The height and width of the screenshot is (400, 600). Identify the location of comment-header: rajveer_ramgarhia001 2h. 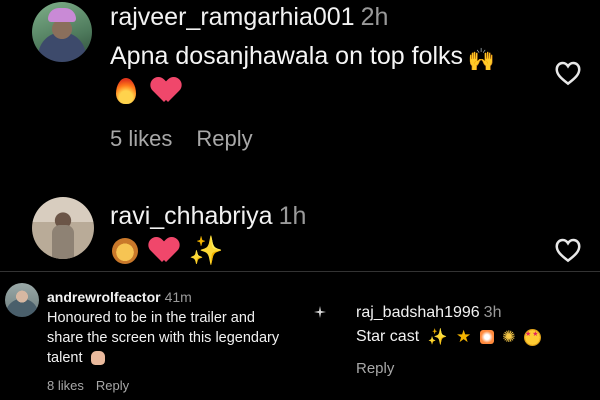
(249, 17).